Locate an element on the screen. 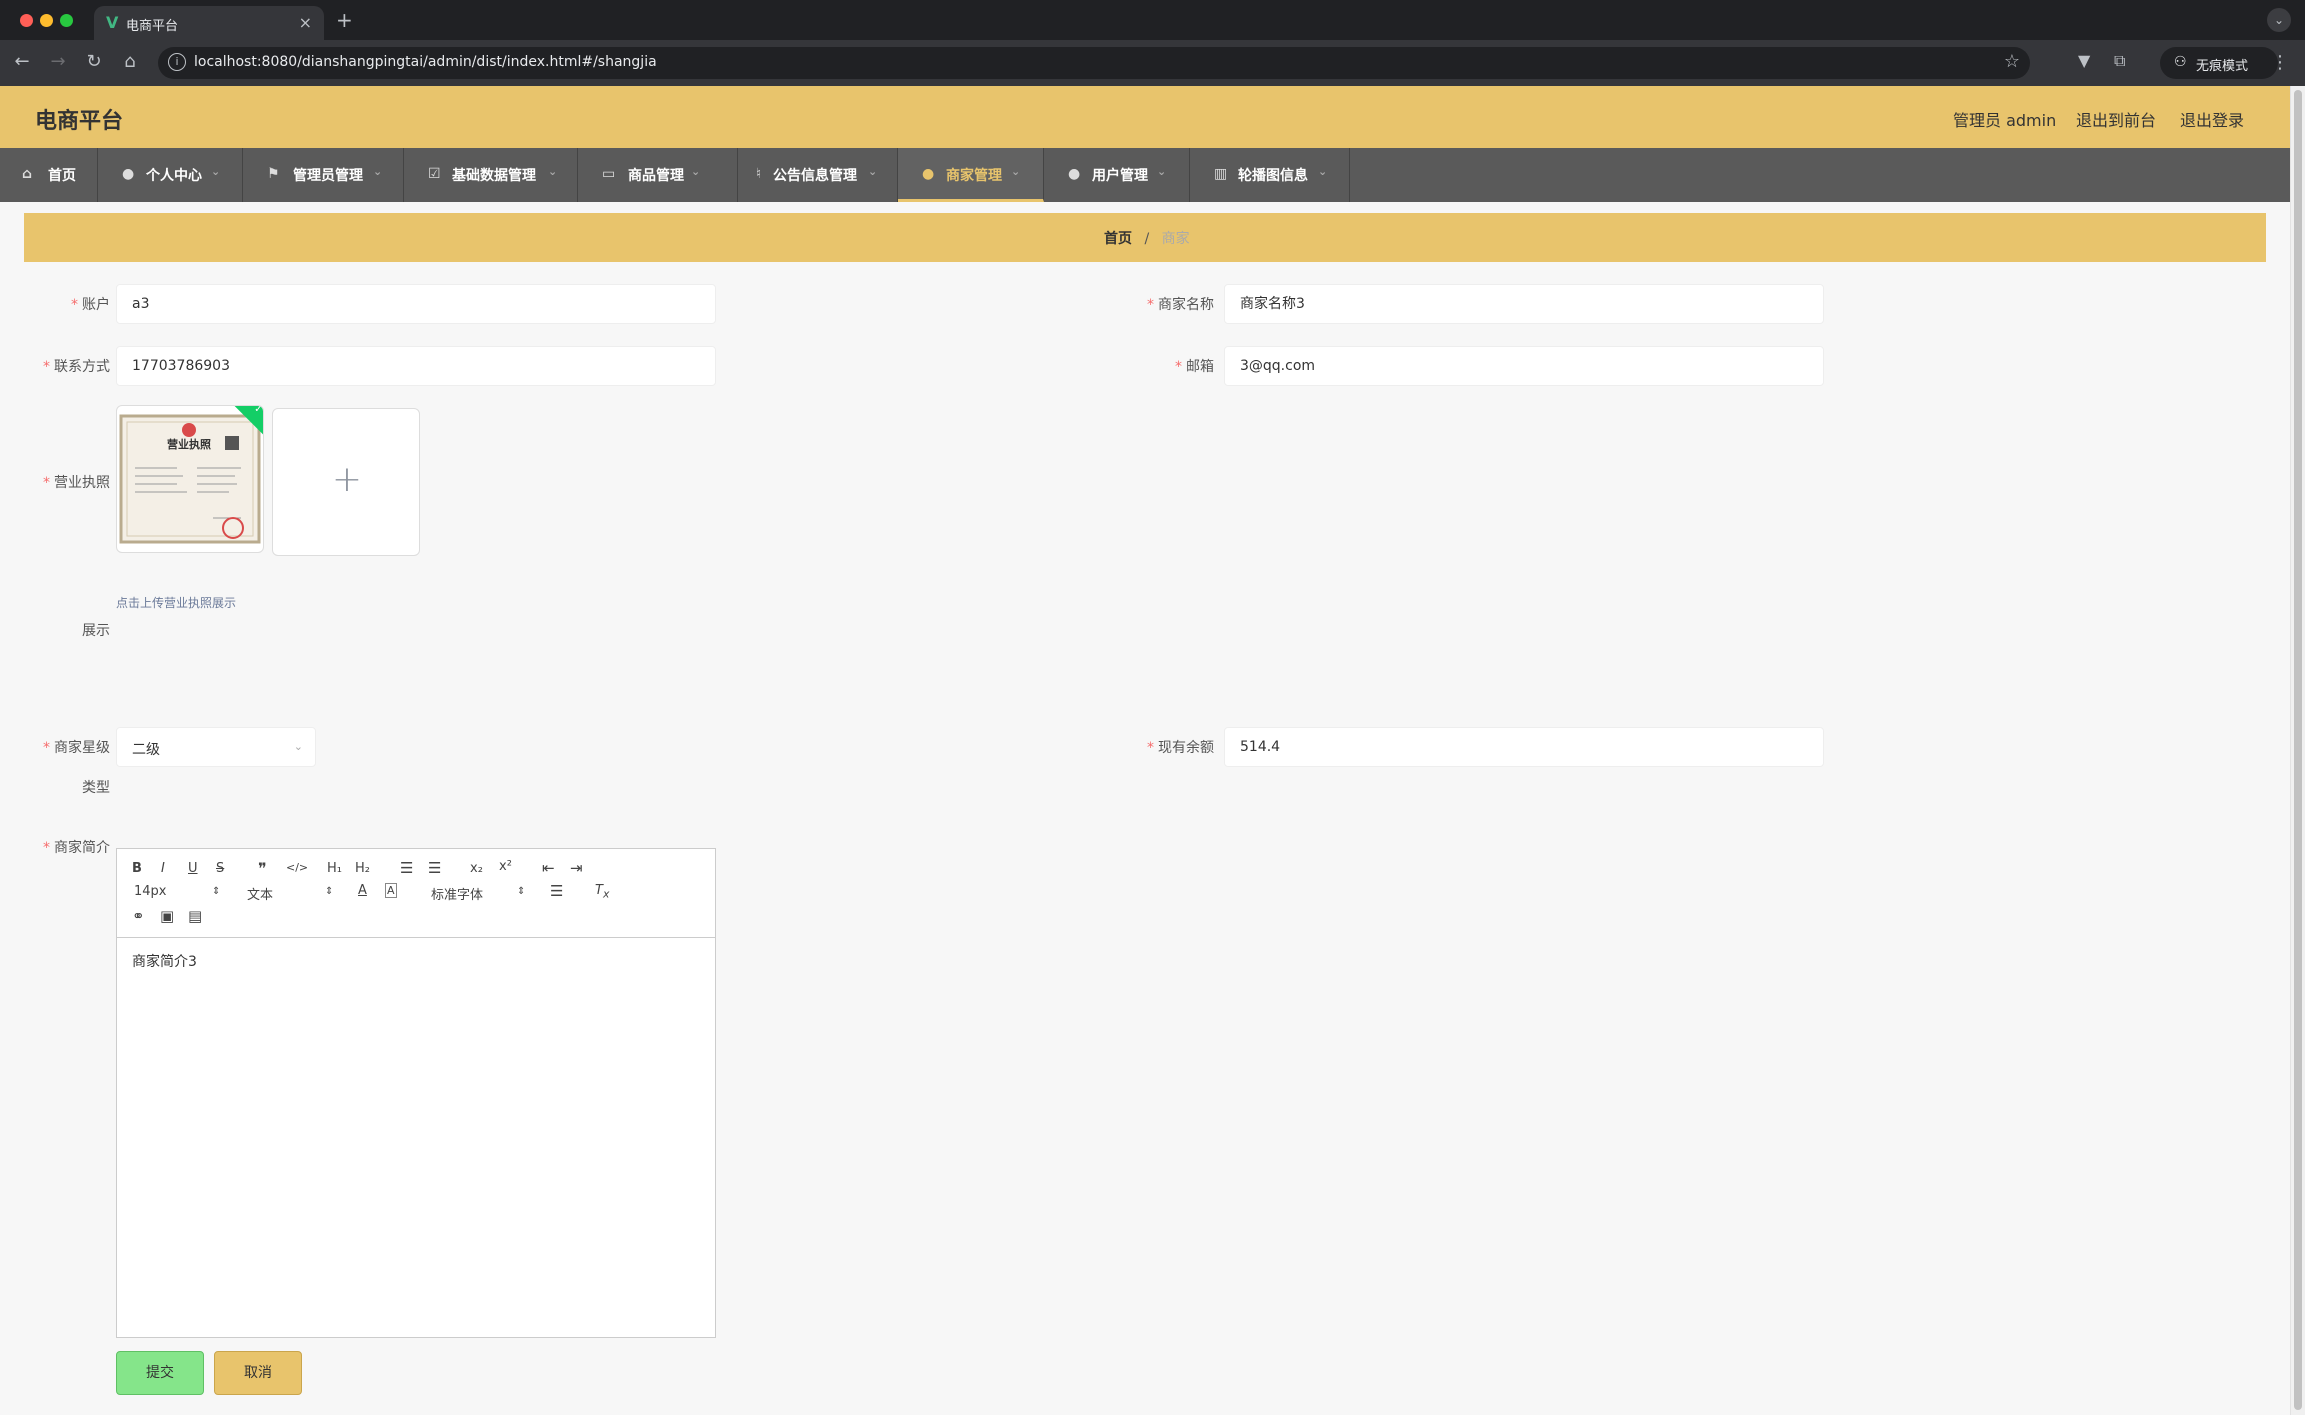 The width and height of the screenshot is (2305, 1415). scrollbar-thumb is located at coordinates (2298, 750).